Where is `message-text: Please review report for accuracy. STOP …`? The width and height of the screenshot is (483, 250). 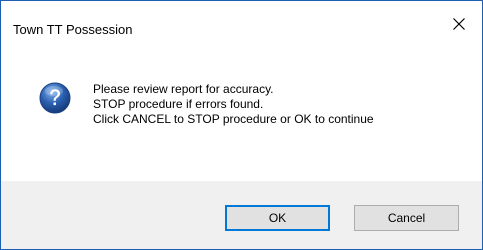
message-text: Please review report for accuracy. STOP … is located at coordinates (233, 104).